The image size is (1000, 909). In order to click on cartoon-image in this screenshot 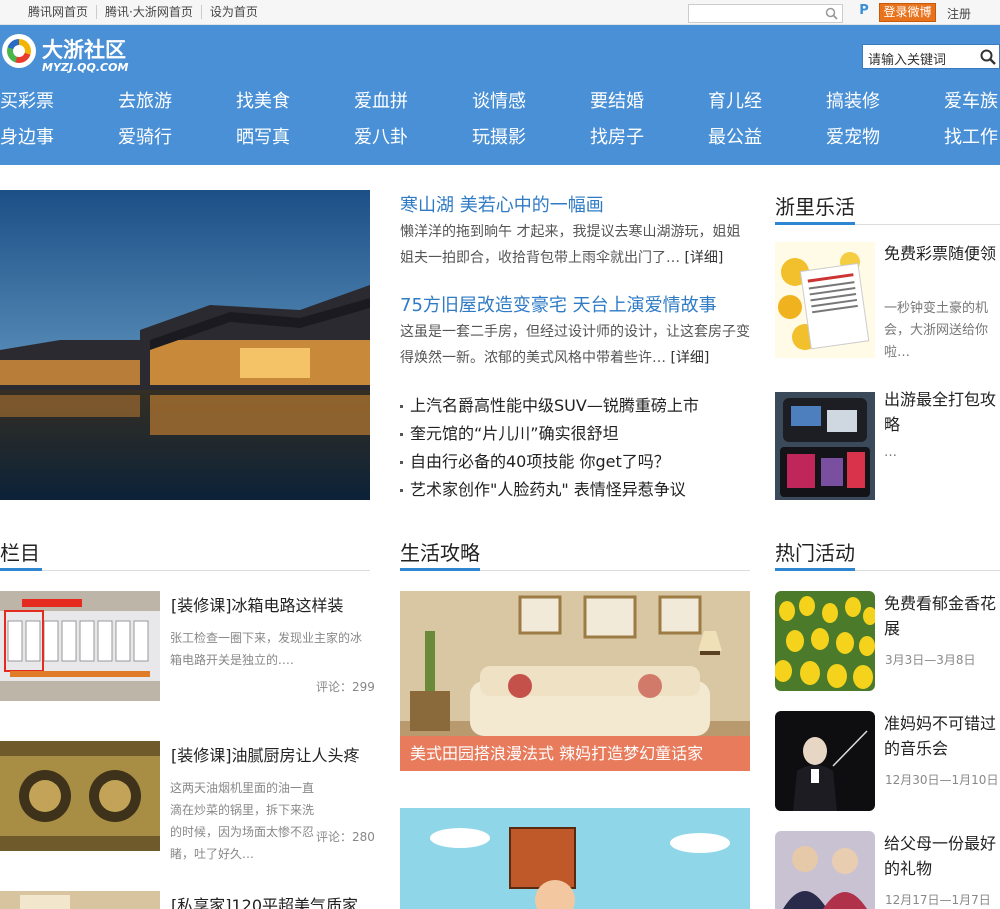, I will do `click(575, 858)`.